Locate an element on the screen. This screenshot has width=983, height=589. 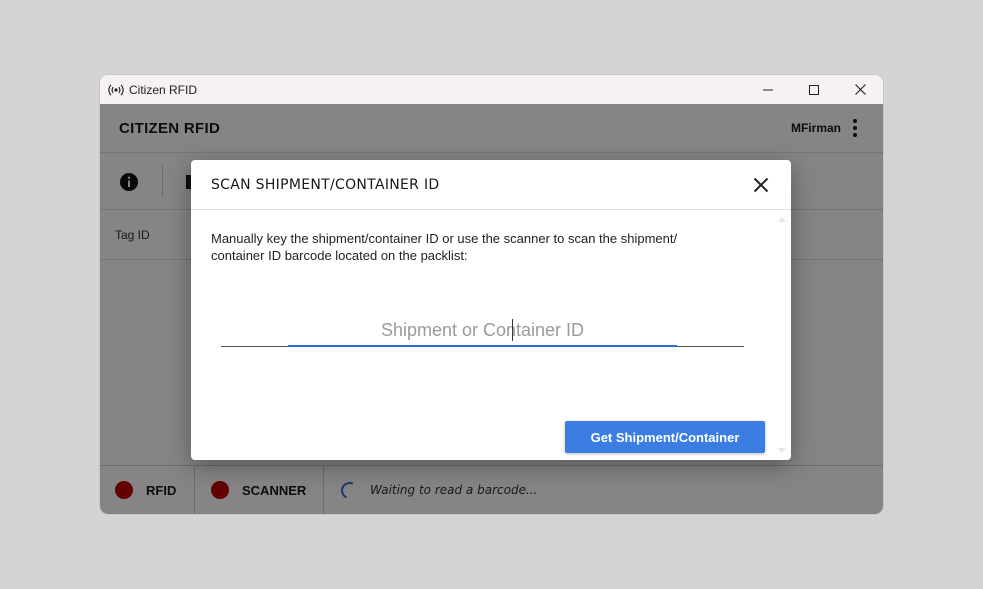
maximize-button is located at coordinates (814, 89).